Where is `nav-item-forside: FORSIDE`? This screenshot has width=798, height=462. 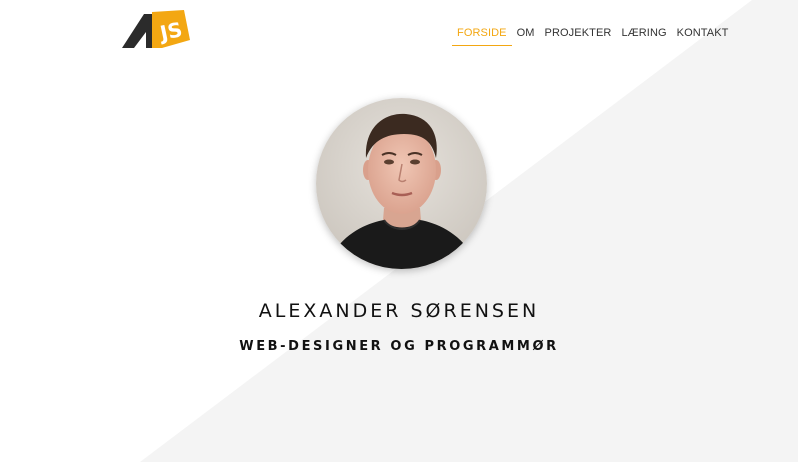
nav-item-forside: FORSIDE is located at coordinates (482, 36).